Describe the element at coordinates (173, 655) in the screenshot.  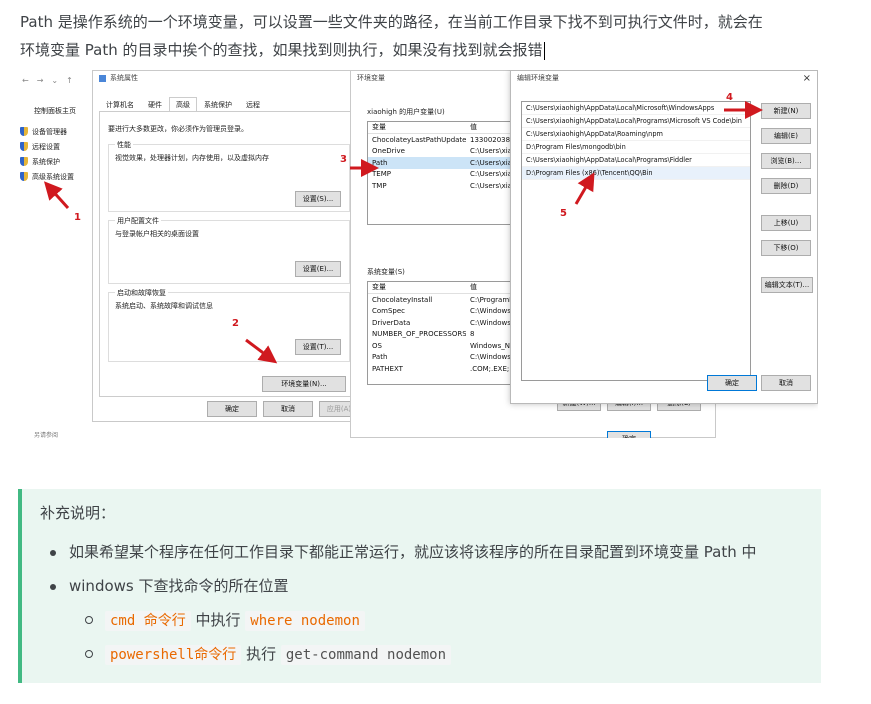
I see `inline-code: powershell命令行` at that location.